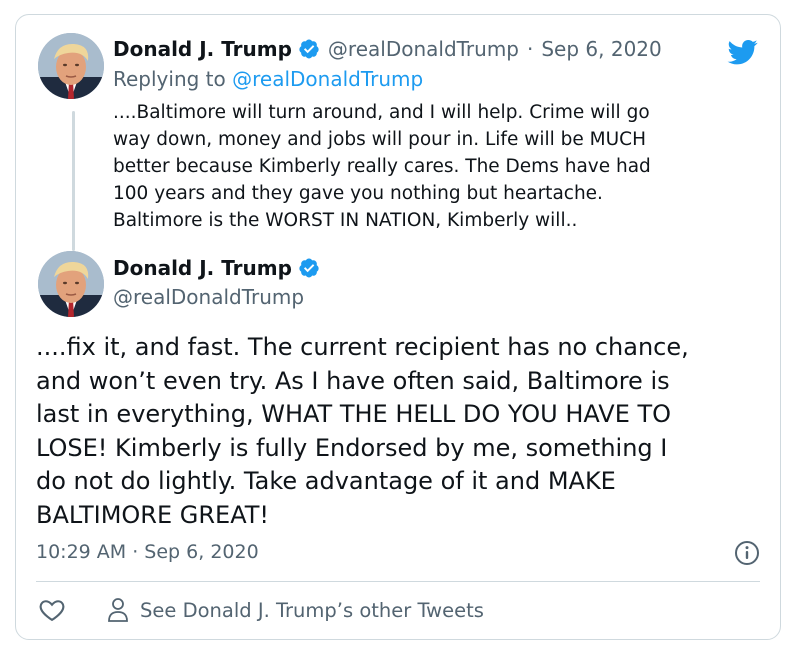  I want to click on see-other-tweets-label: See Donald J. Trump’s other Tweets, so click(312, 610).